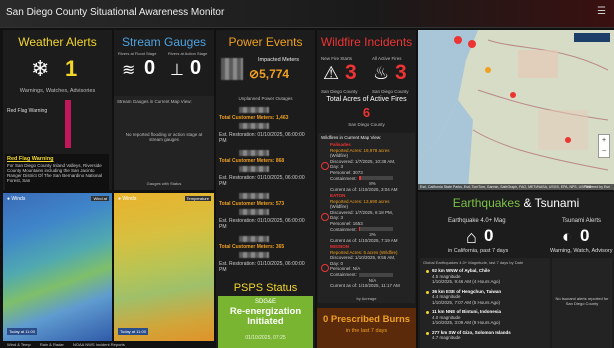 This screenshot has width=614, height=348. Describe the element at coordinates (366, 319) in the screenshot. I see `prescribed-burns-title: 0 Prescribed Burns` at that location.